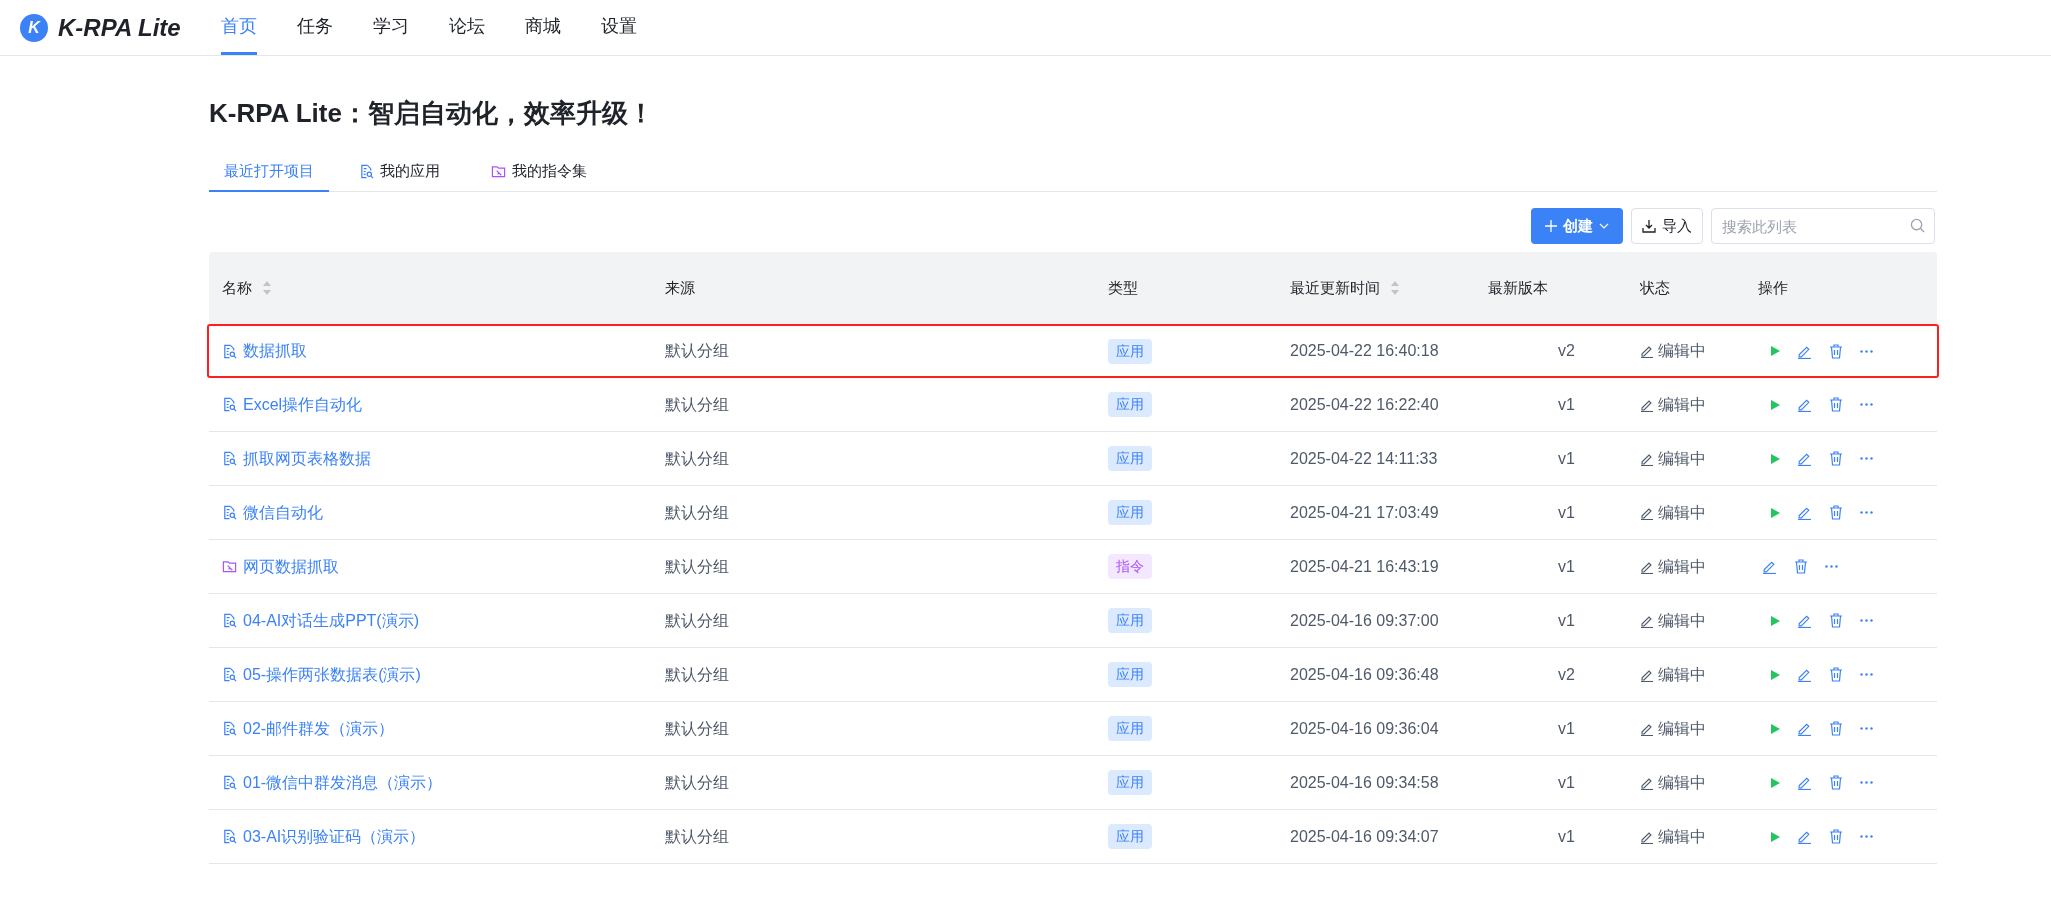 This screenshot has width=2051, height=915. Describe the element at coordinates (119, 27) in the screenshot. I see `app-name: K-RPA Lite` at that location.